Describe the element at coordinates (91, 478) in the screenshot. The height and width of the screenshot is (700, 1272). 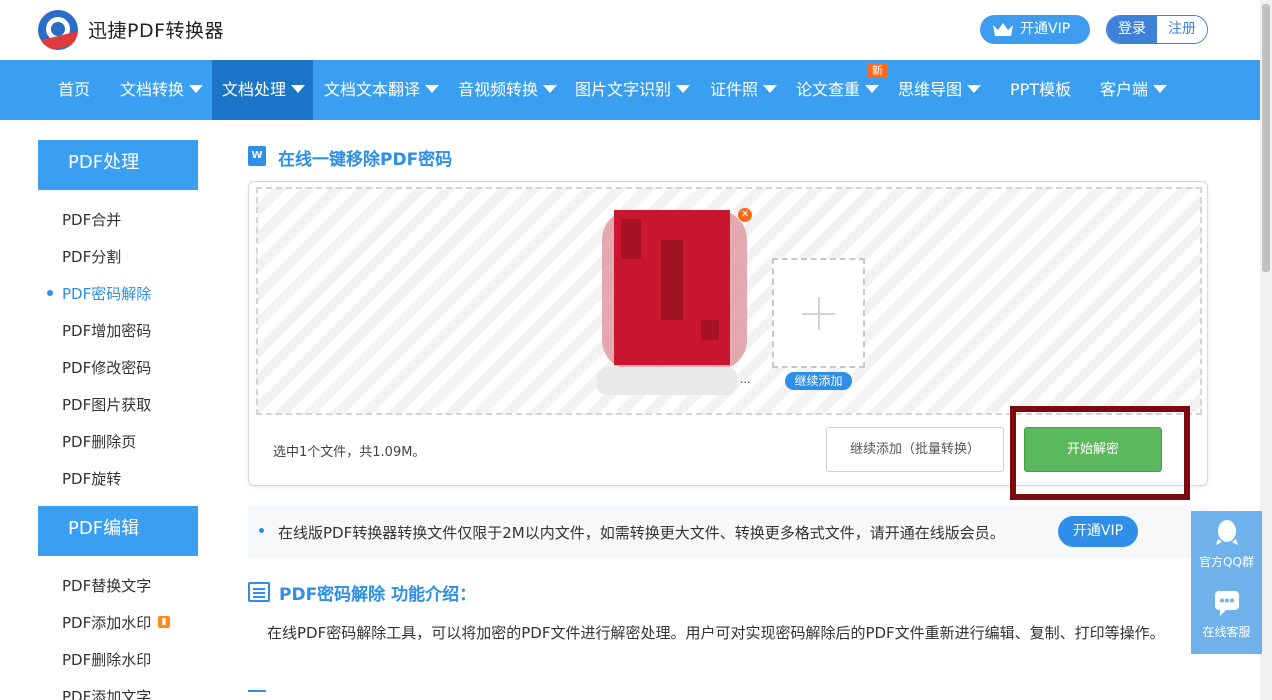
I see `sidebar-item-pdf-rotate: PDF旋转` at that location.